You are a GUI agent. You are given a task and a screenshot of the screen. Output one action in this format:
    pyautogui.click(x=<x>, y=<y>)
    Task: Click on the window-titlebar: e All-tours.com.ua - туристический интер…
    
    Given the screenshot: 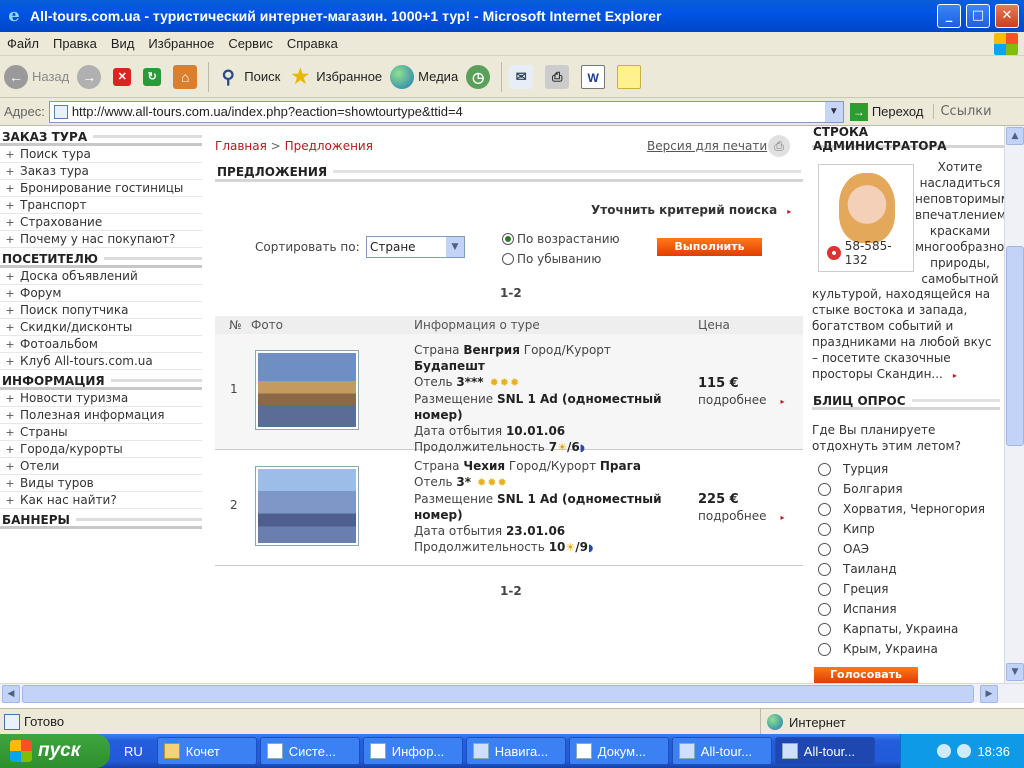 What is the action you would take?
    pyautogui.click(x=512, y=16)
    